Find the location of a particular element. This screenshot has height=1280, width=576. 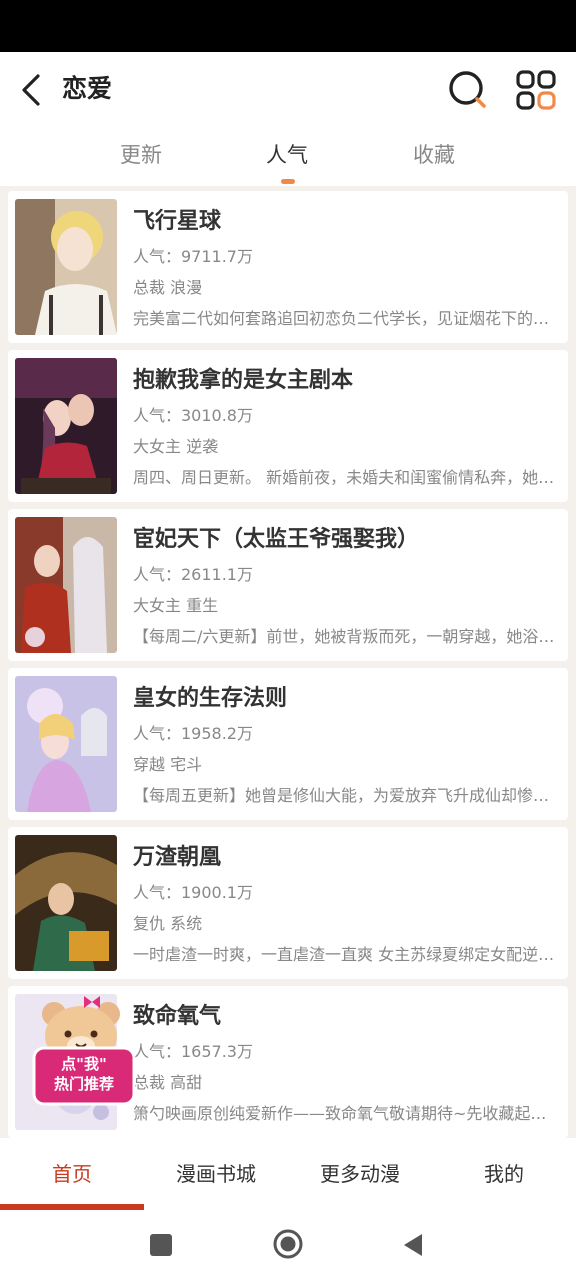

comic-popularity: 人气：3010.8万 is located at coordinates (193, 415).